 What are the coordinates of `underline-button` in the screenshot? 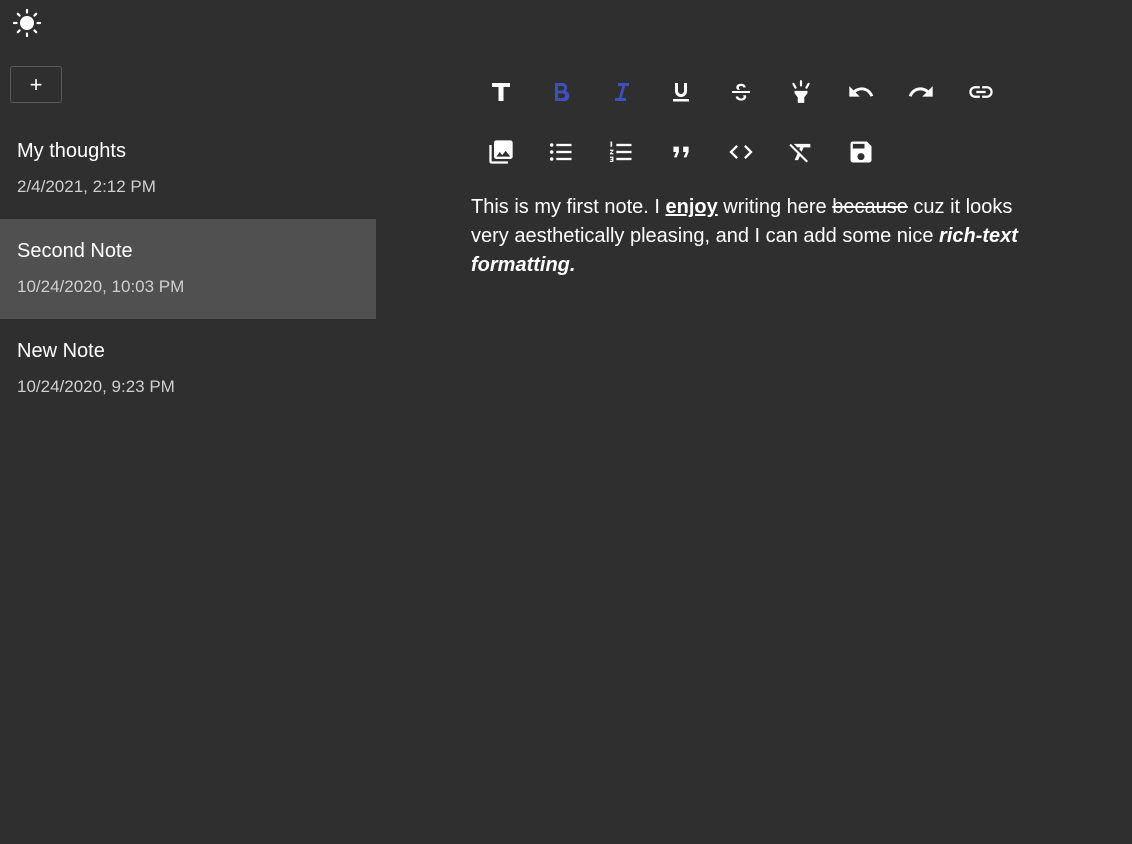 It's located at (681, 92).